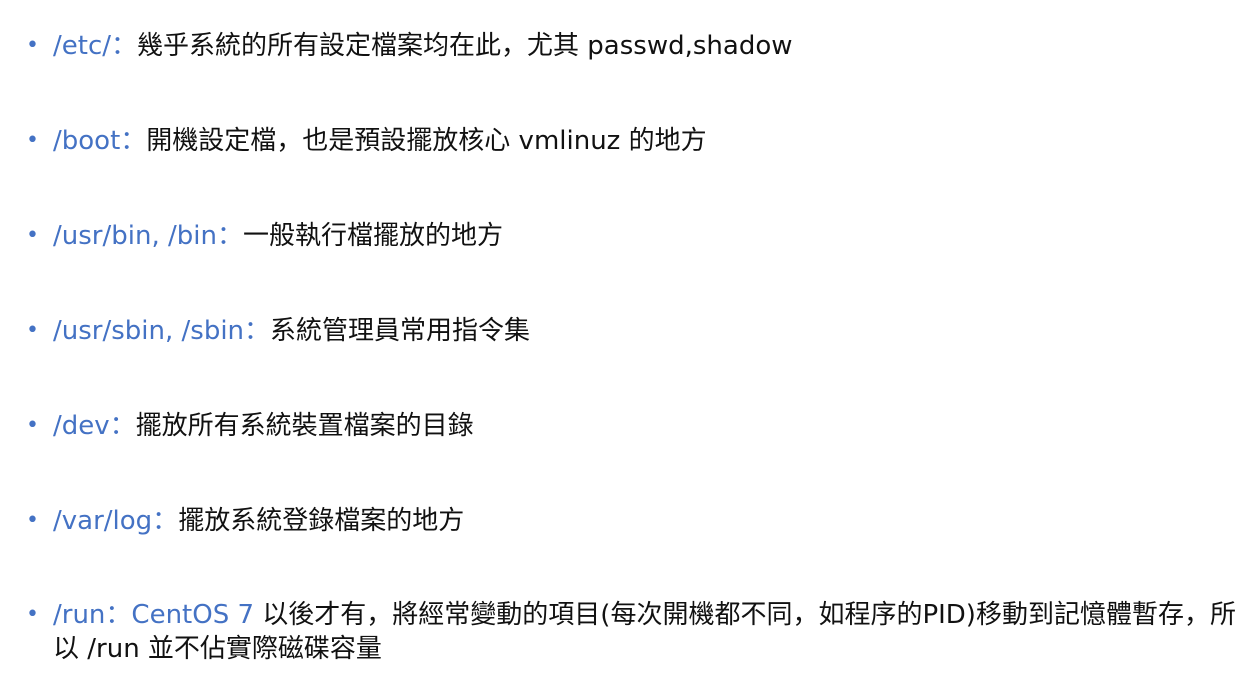 The width and height of the screenshot is (1258, 687). I want to click on description: 一般執行檔擺放的地方, so click(372, 236).